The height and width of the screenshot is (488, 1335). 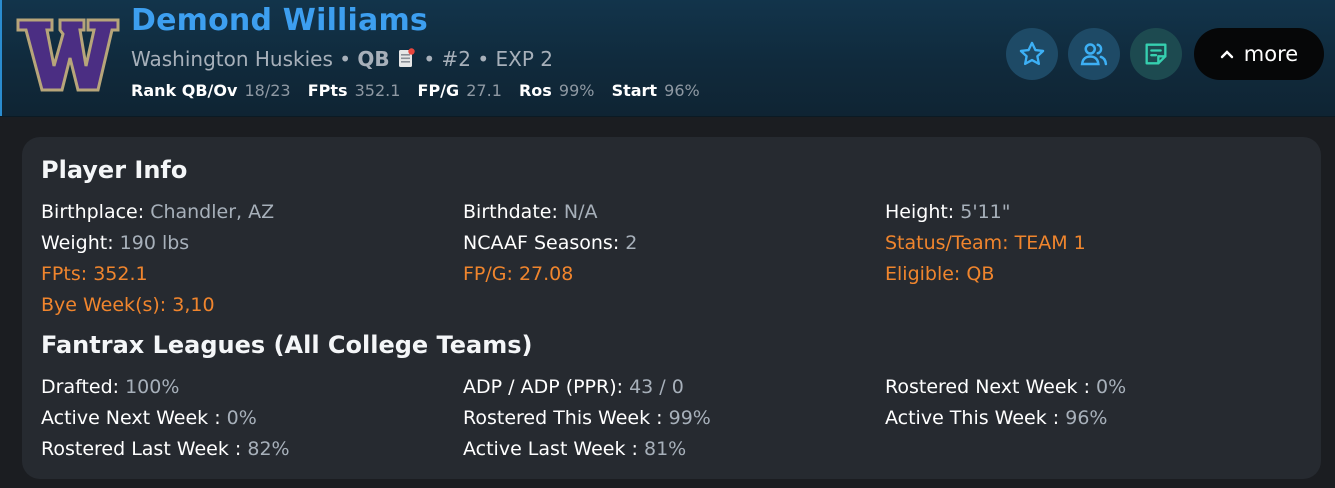 I want to click on chevron-up-icon, so click(x=1226, y=54).